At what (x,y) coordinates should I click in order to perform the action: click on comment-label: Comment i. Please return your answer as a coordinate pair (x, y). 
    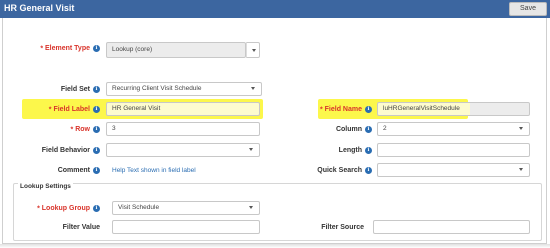
    Looking at the image, I should click on (60, 170).